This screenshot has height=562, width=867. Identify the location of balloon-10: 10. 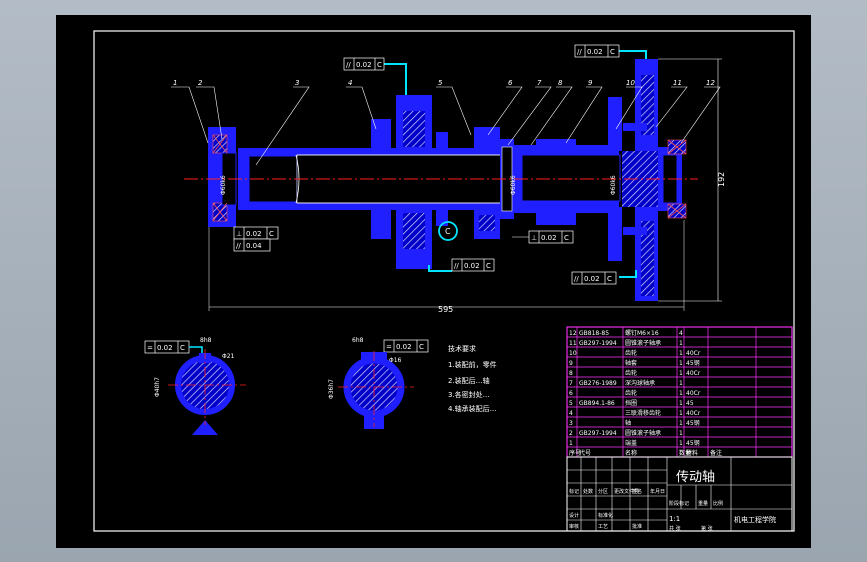
(630, 83).